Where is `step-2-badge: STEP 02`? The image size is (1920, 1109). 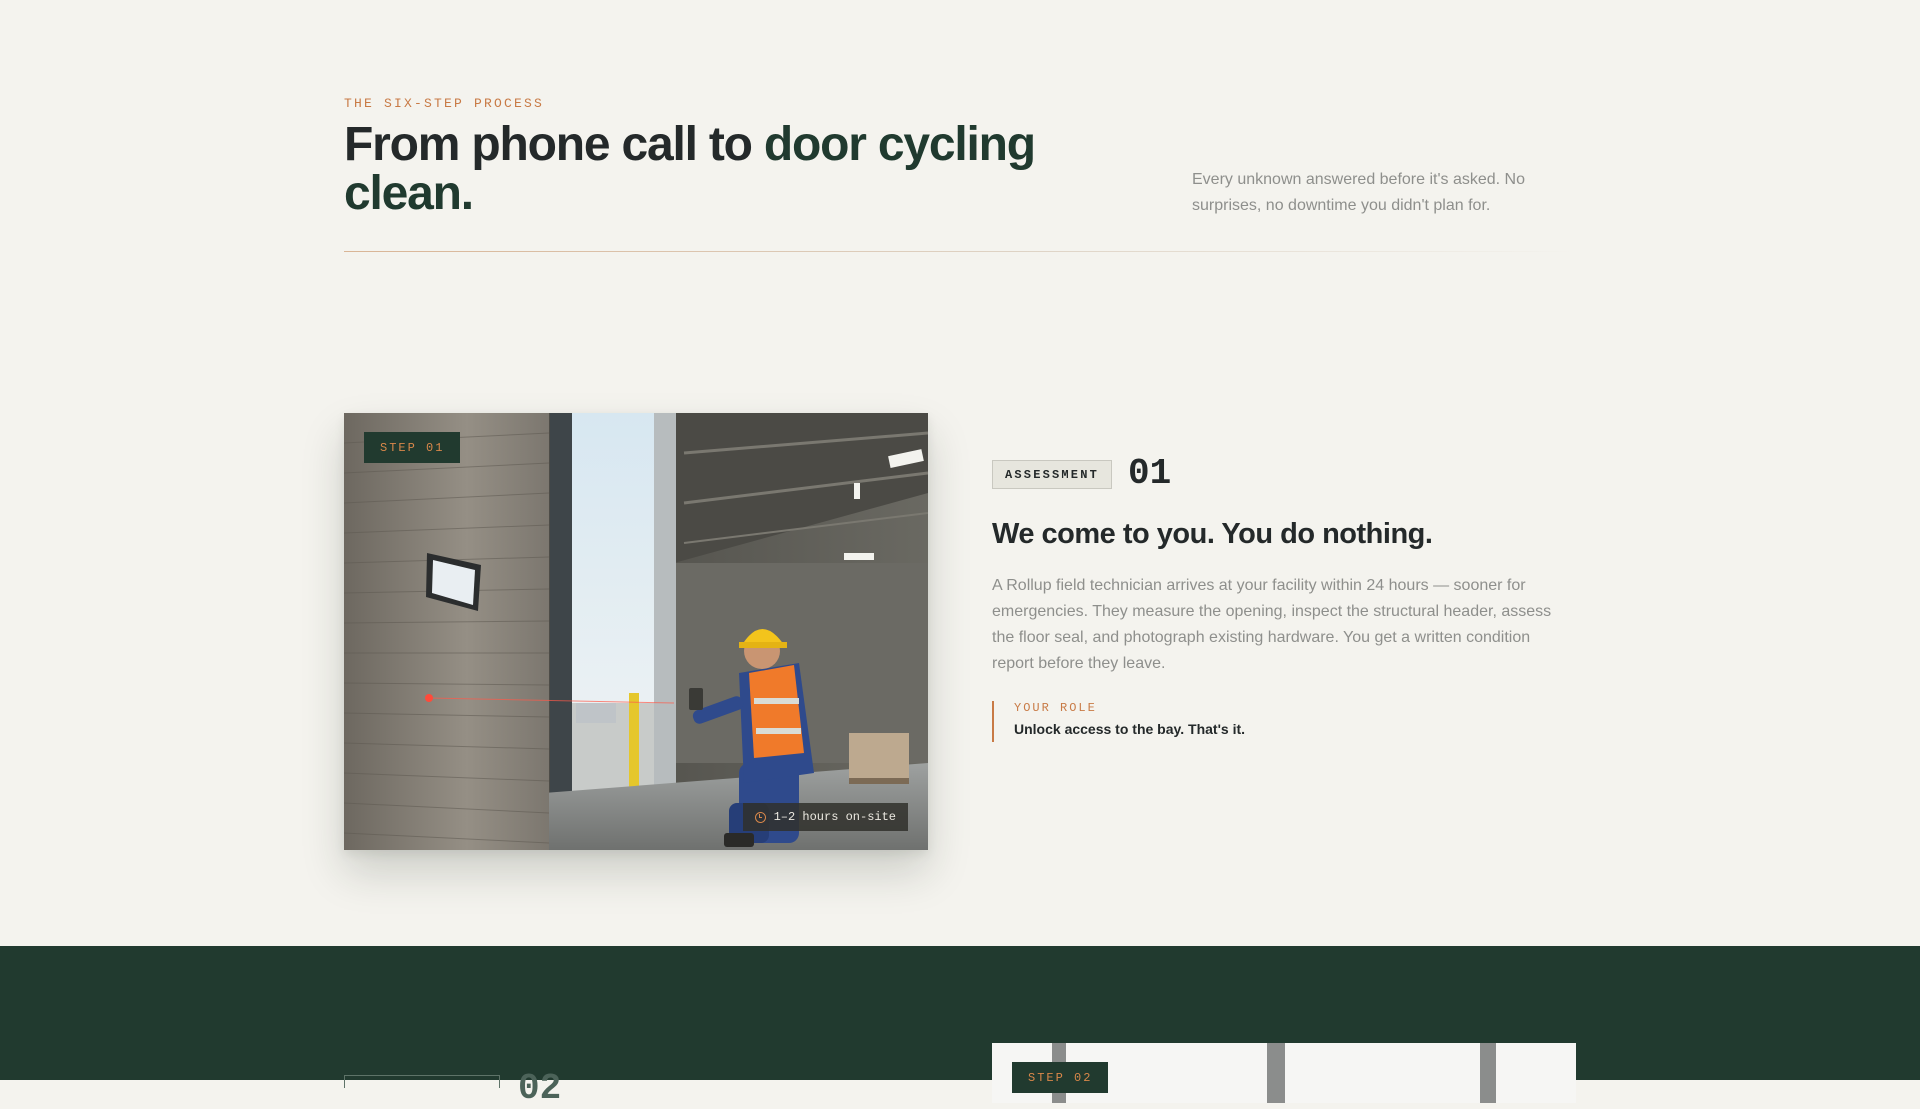 step-2-badge: STEP 02 is located at coordinates (1060, 1077).